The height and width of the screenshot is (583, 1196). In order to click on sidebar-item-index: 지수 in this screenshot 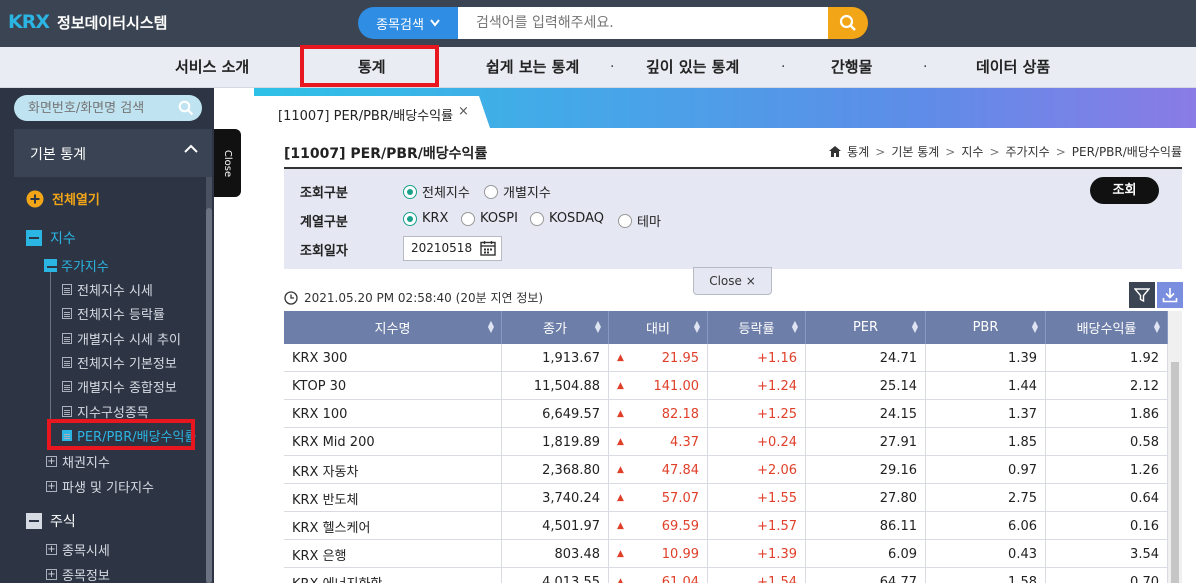, I will do `click(51, 238)`.